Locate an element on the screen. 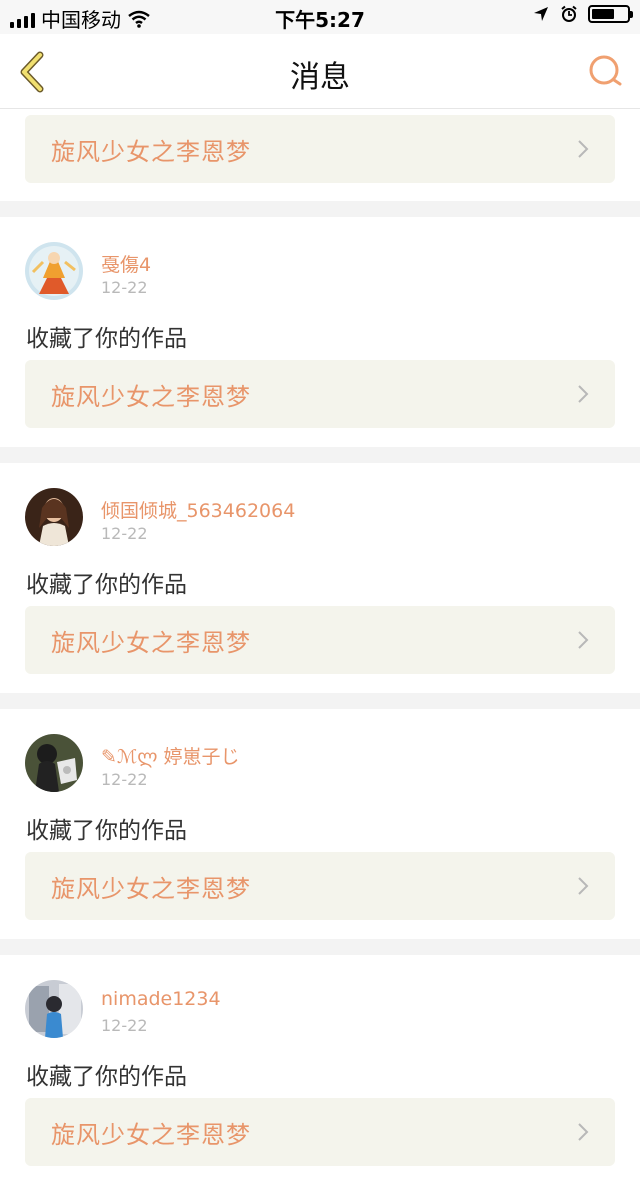  location-arrow-icon is located at coordinates (541, 14).